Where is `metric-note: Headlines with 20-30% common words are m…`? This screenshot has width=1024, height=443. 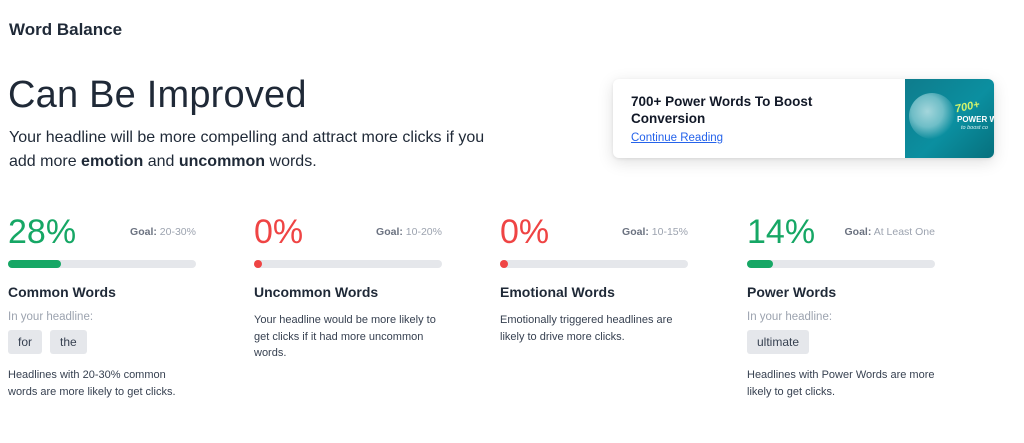
metric-note: Headlines with 20-30% common words are m… is located at coordinates (92, 383).